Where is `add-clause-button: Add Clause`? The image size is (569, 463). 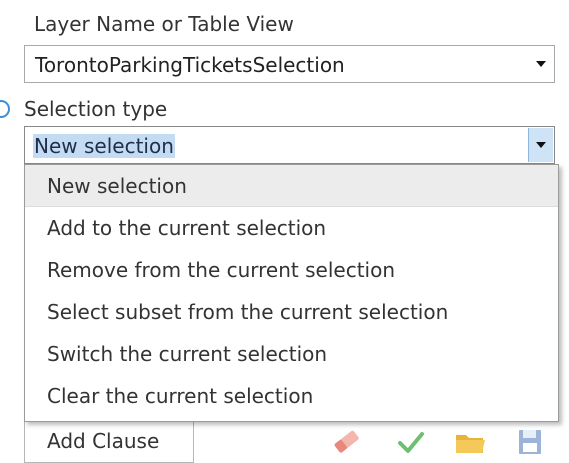
add-clause-button: Add Clause is located at coordinates (109, 441).